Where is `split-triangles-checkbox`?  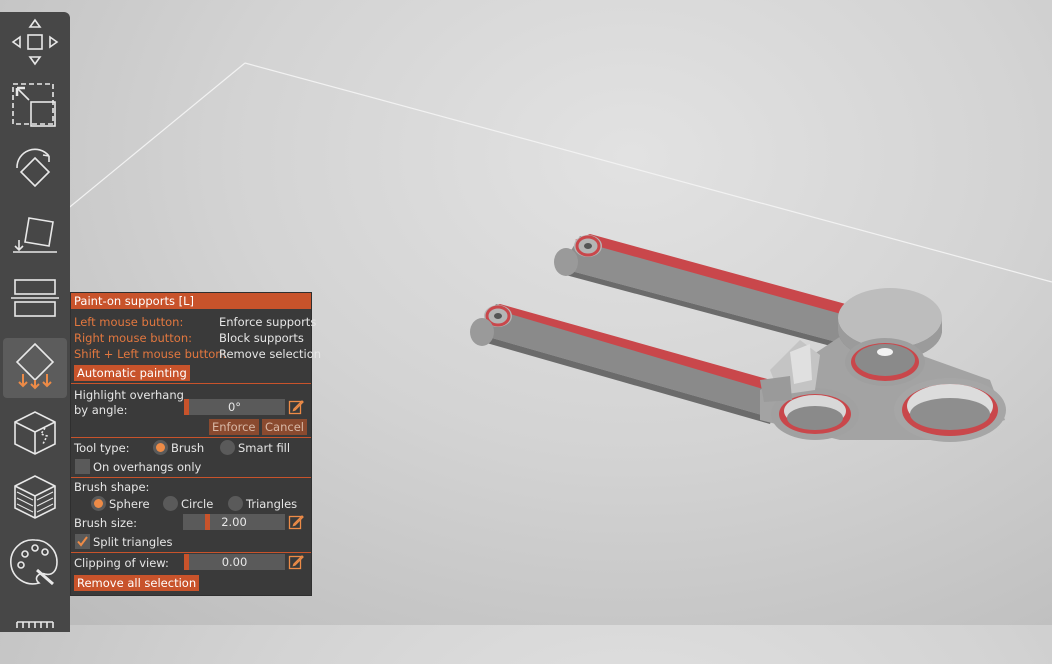 split-triangles-checkbox is located at coordinates (82, 541).